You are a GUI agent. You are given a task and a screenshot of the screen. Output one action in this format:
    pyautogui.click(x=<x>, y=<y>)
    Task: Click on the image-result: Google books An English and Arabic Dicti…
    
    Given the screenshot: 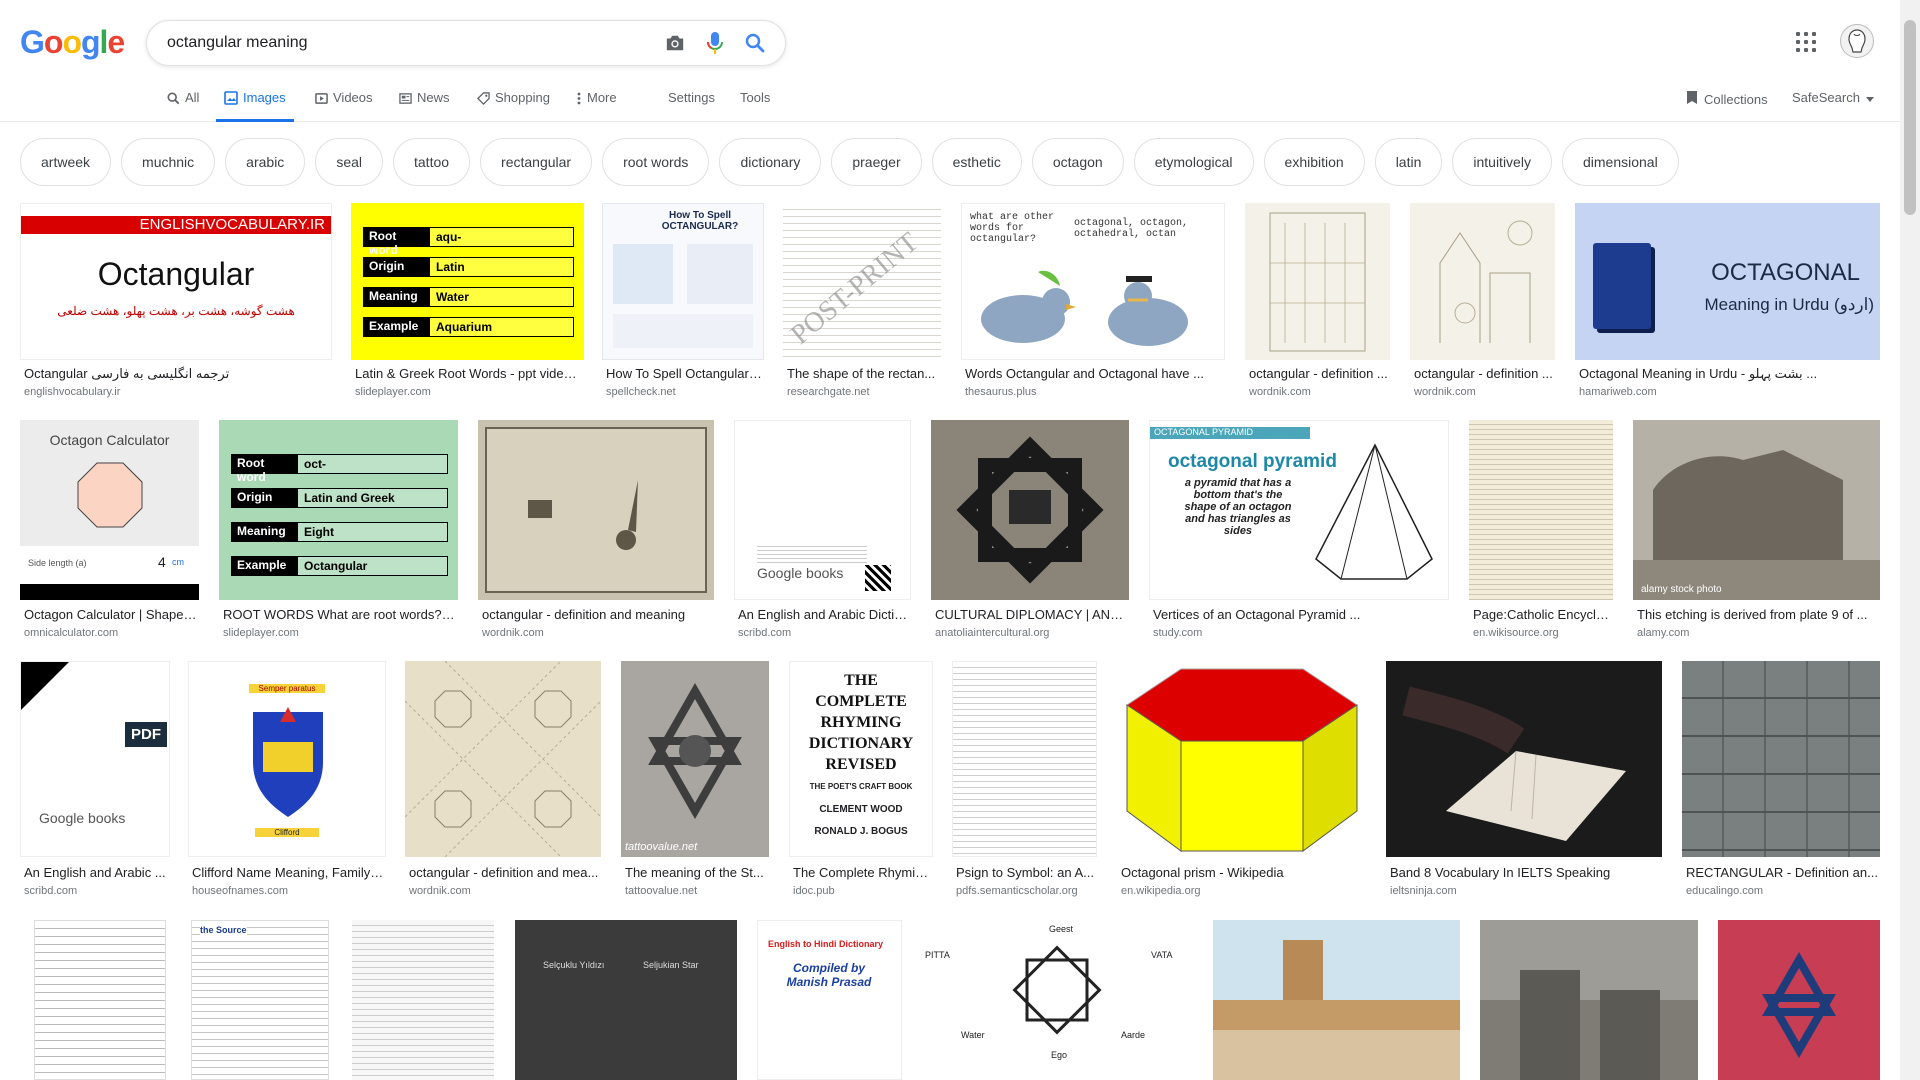 What is the action you would take?
    pyautogui.click(x=822, y=531)
    